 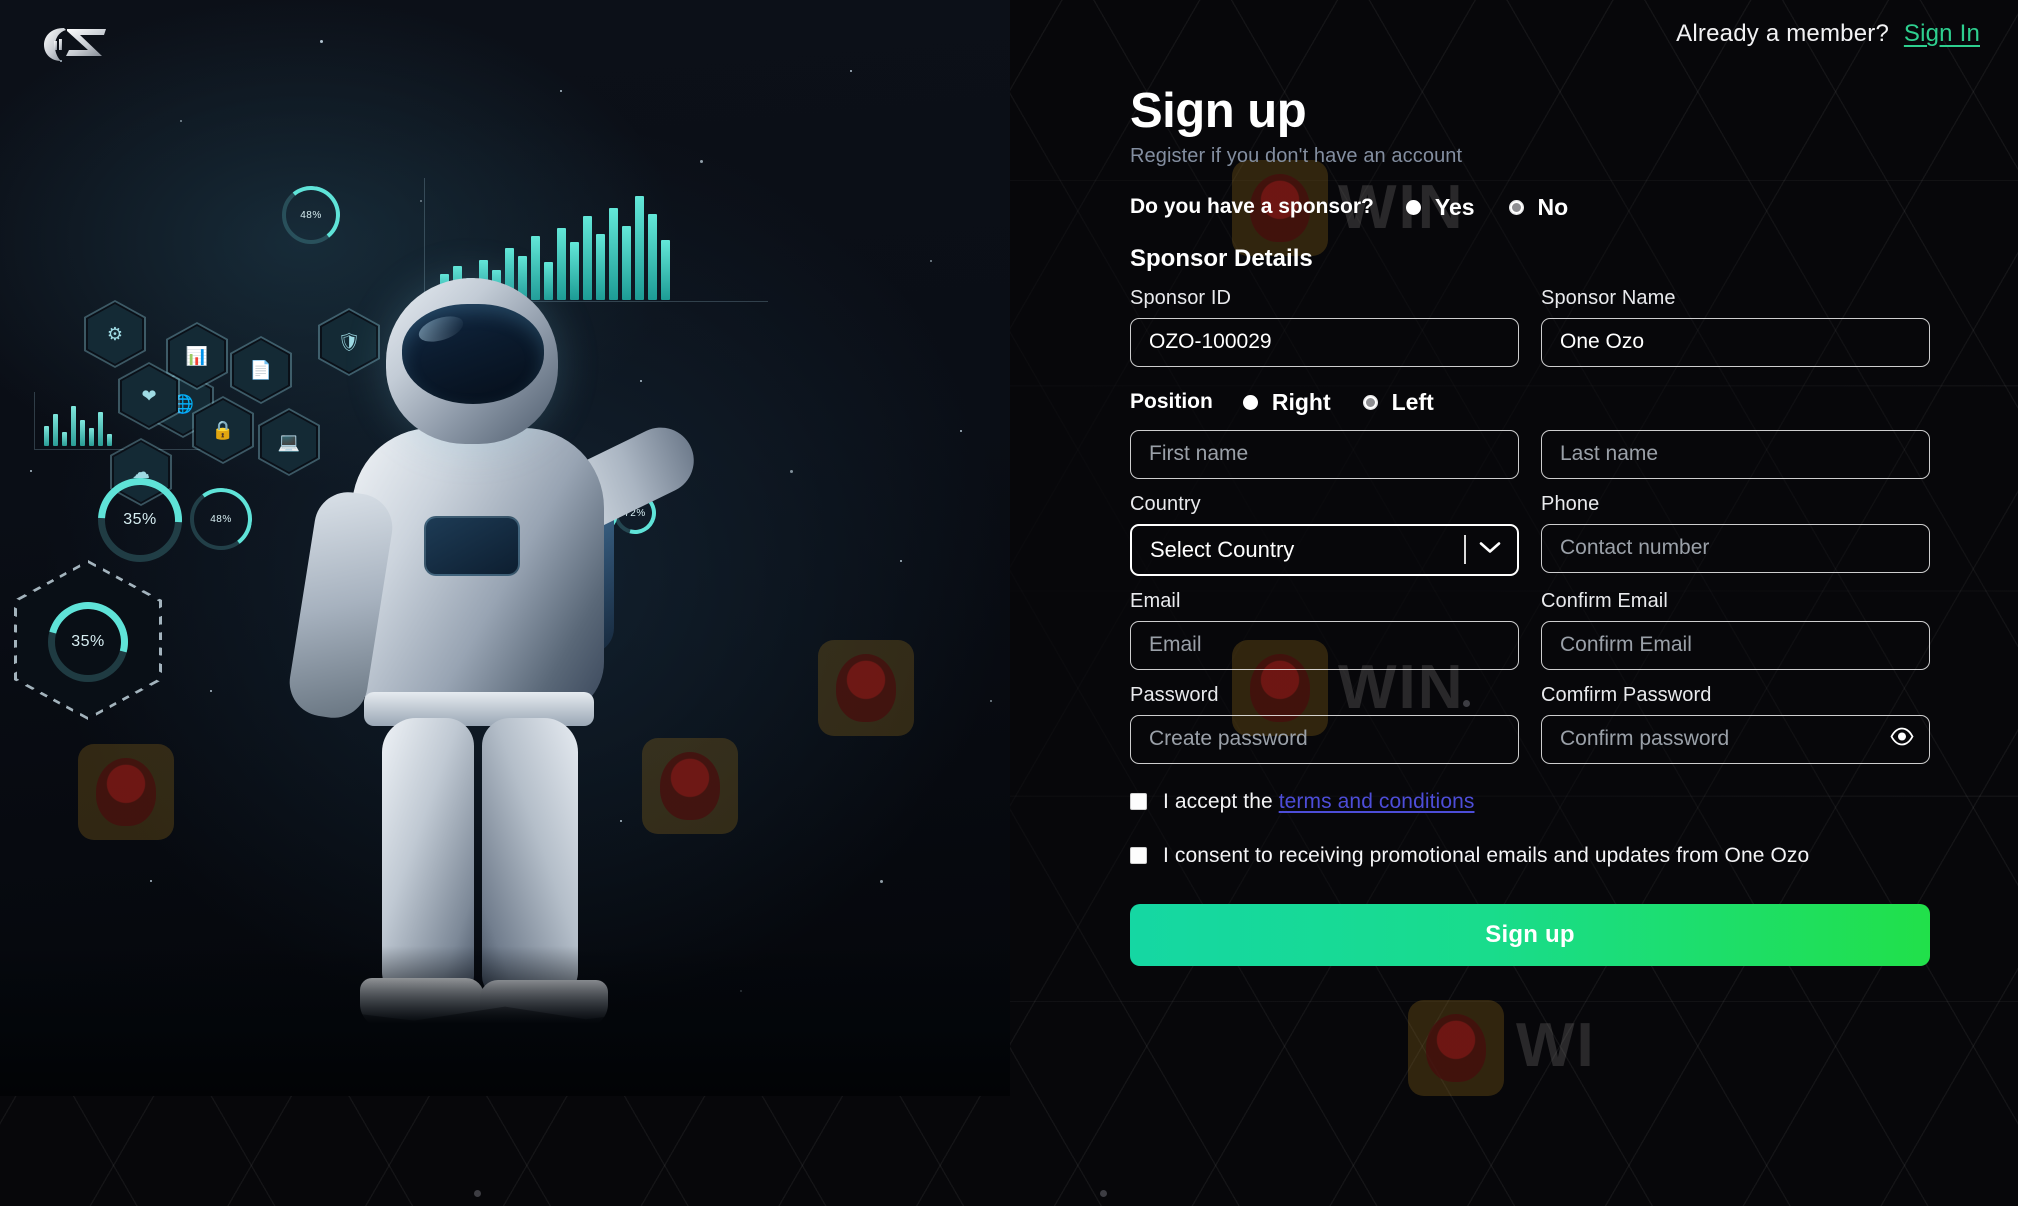 I want to click on sponsor-question-row: Do you have a sponsor? Yes No, so click(x=1530, y=207).